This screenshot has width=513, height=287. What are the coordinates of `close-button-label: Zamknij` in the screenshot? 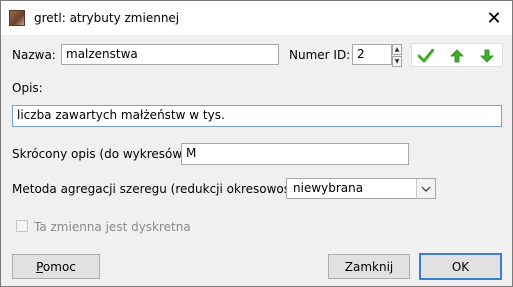 It's located at (369, 266).